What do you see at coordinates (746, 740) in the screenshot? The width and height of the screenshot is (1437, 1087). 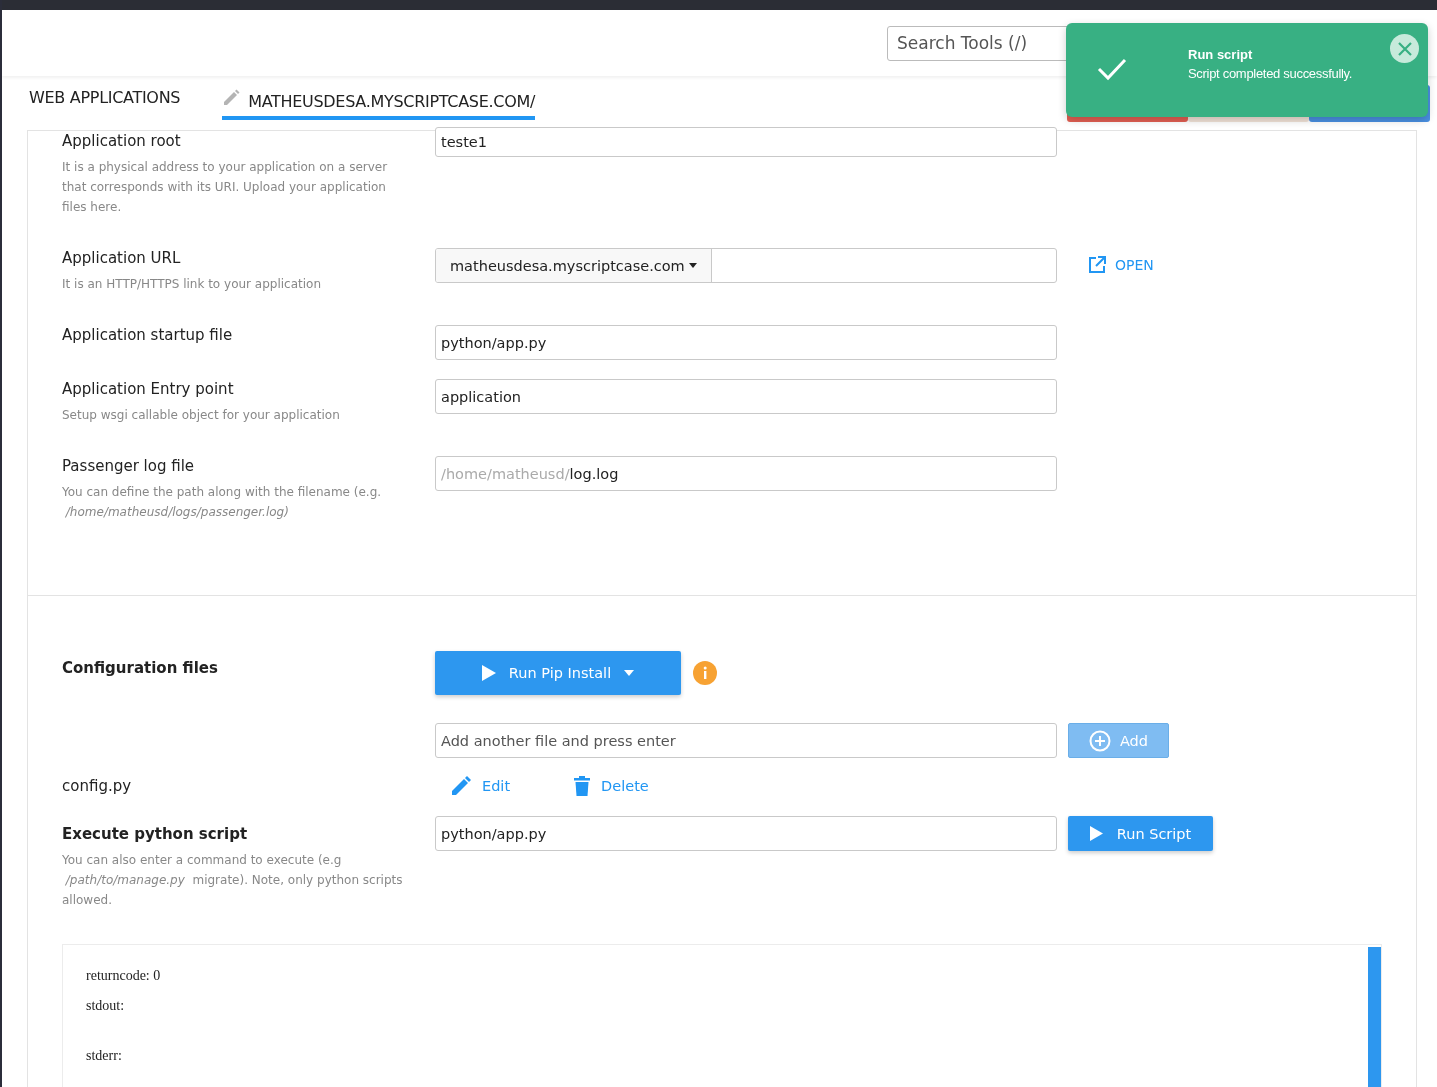 I see `add-file-field: Add another file and press enter` at bounding box center [746, 740].